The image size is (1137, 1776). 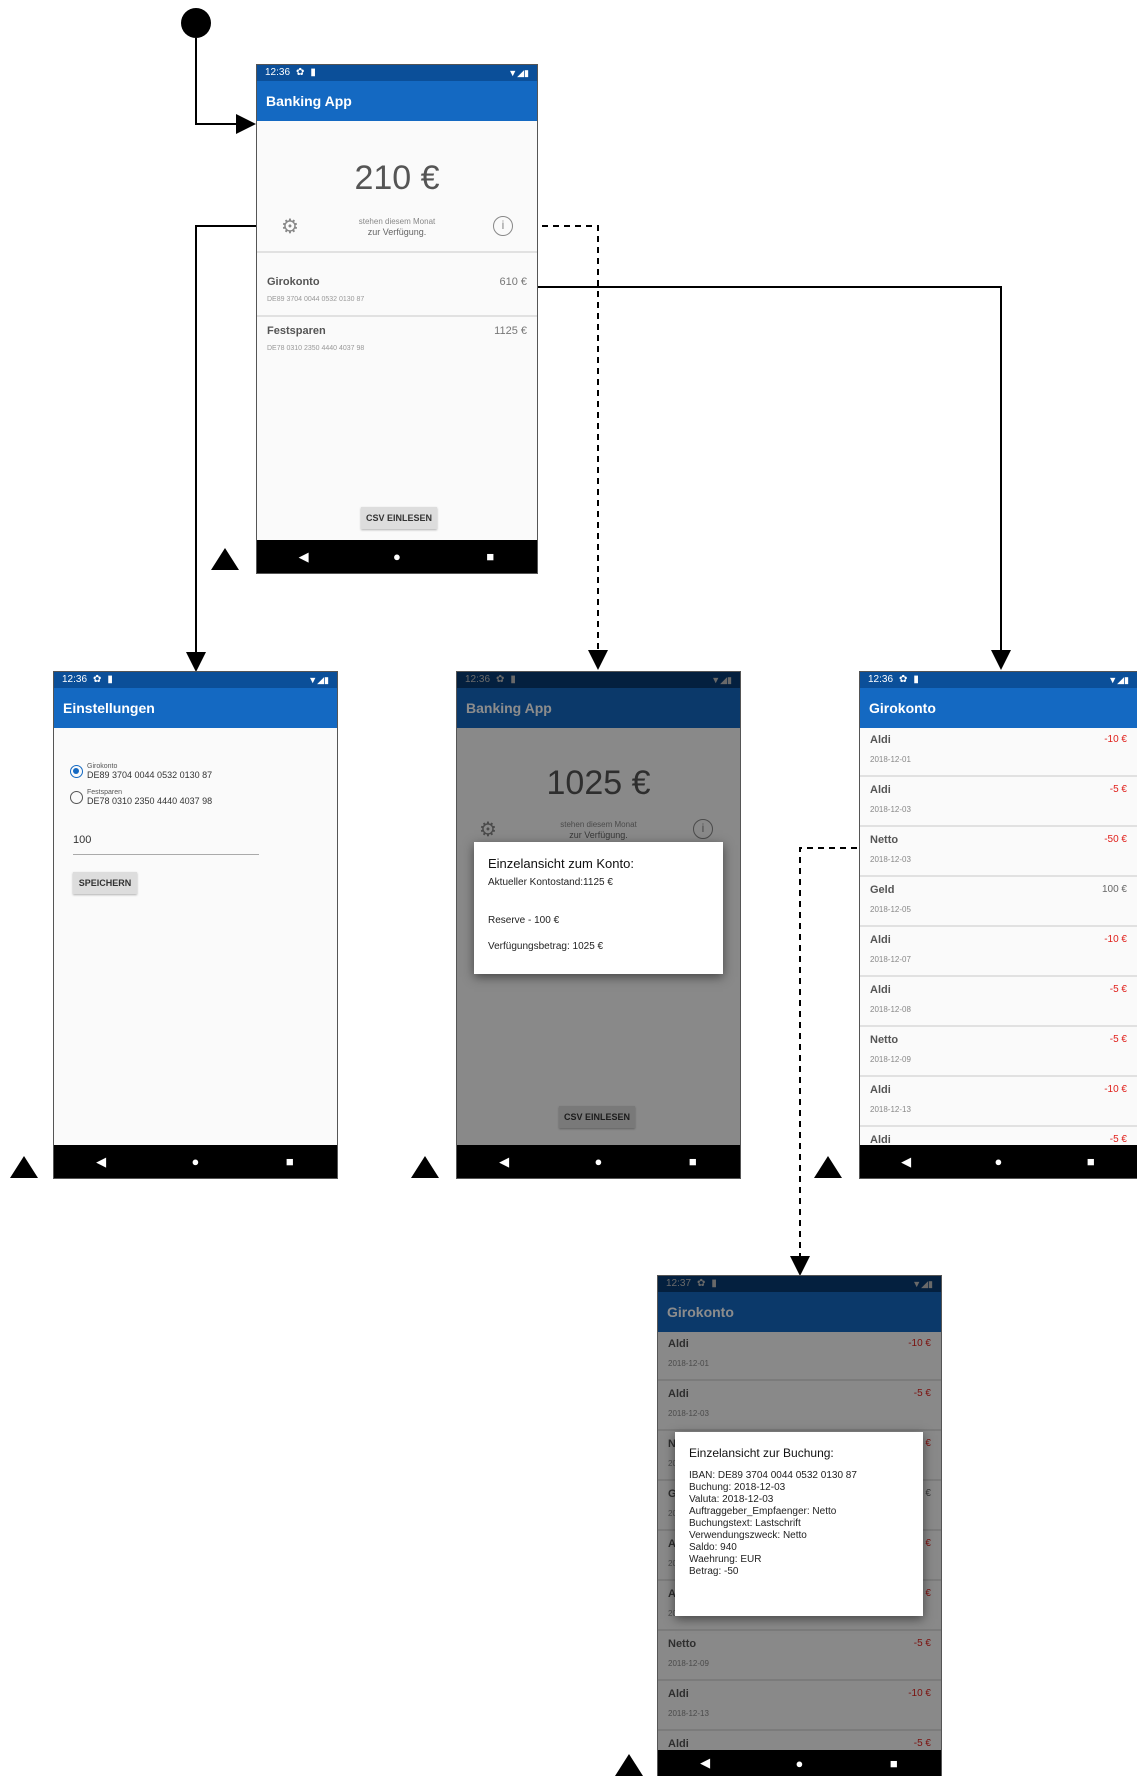 I want to click on transaction-row: Aldi2018-12-08-5 €, so click(x=998, y=1002).